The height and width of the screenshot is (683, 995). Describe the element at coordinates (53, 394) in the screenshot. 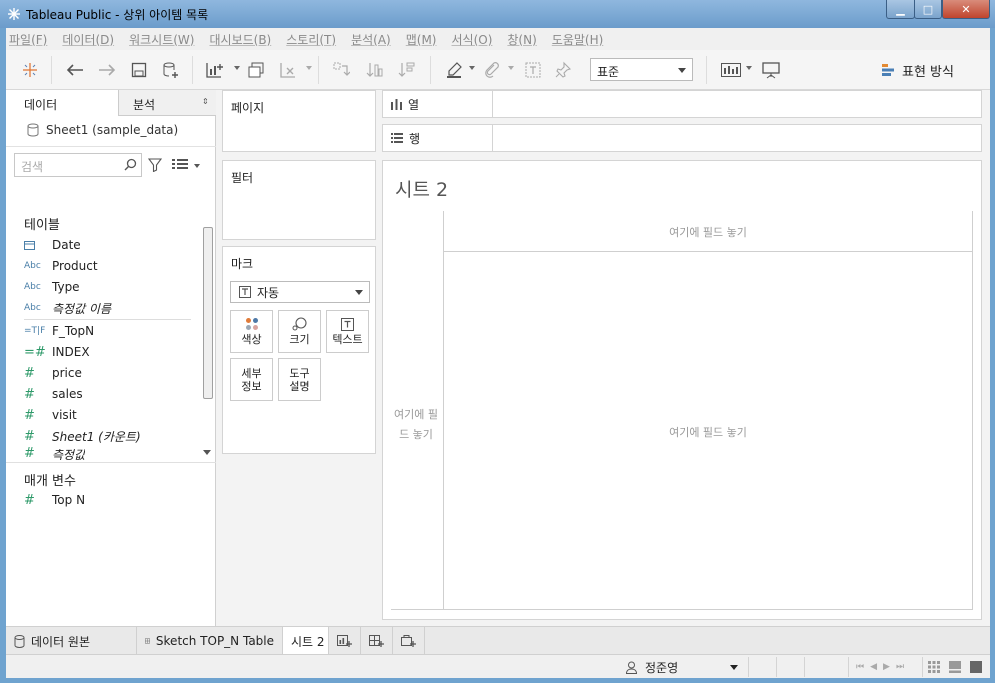

I see `field-sales: # sales` at that location.